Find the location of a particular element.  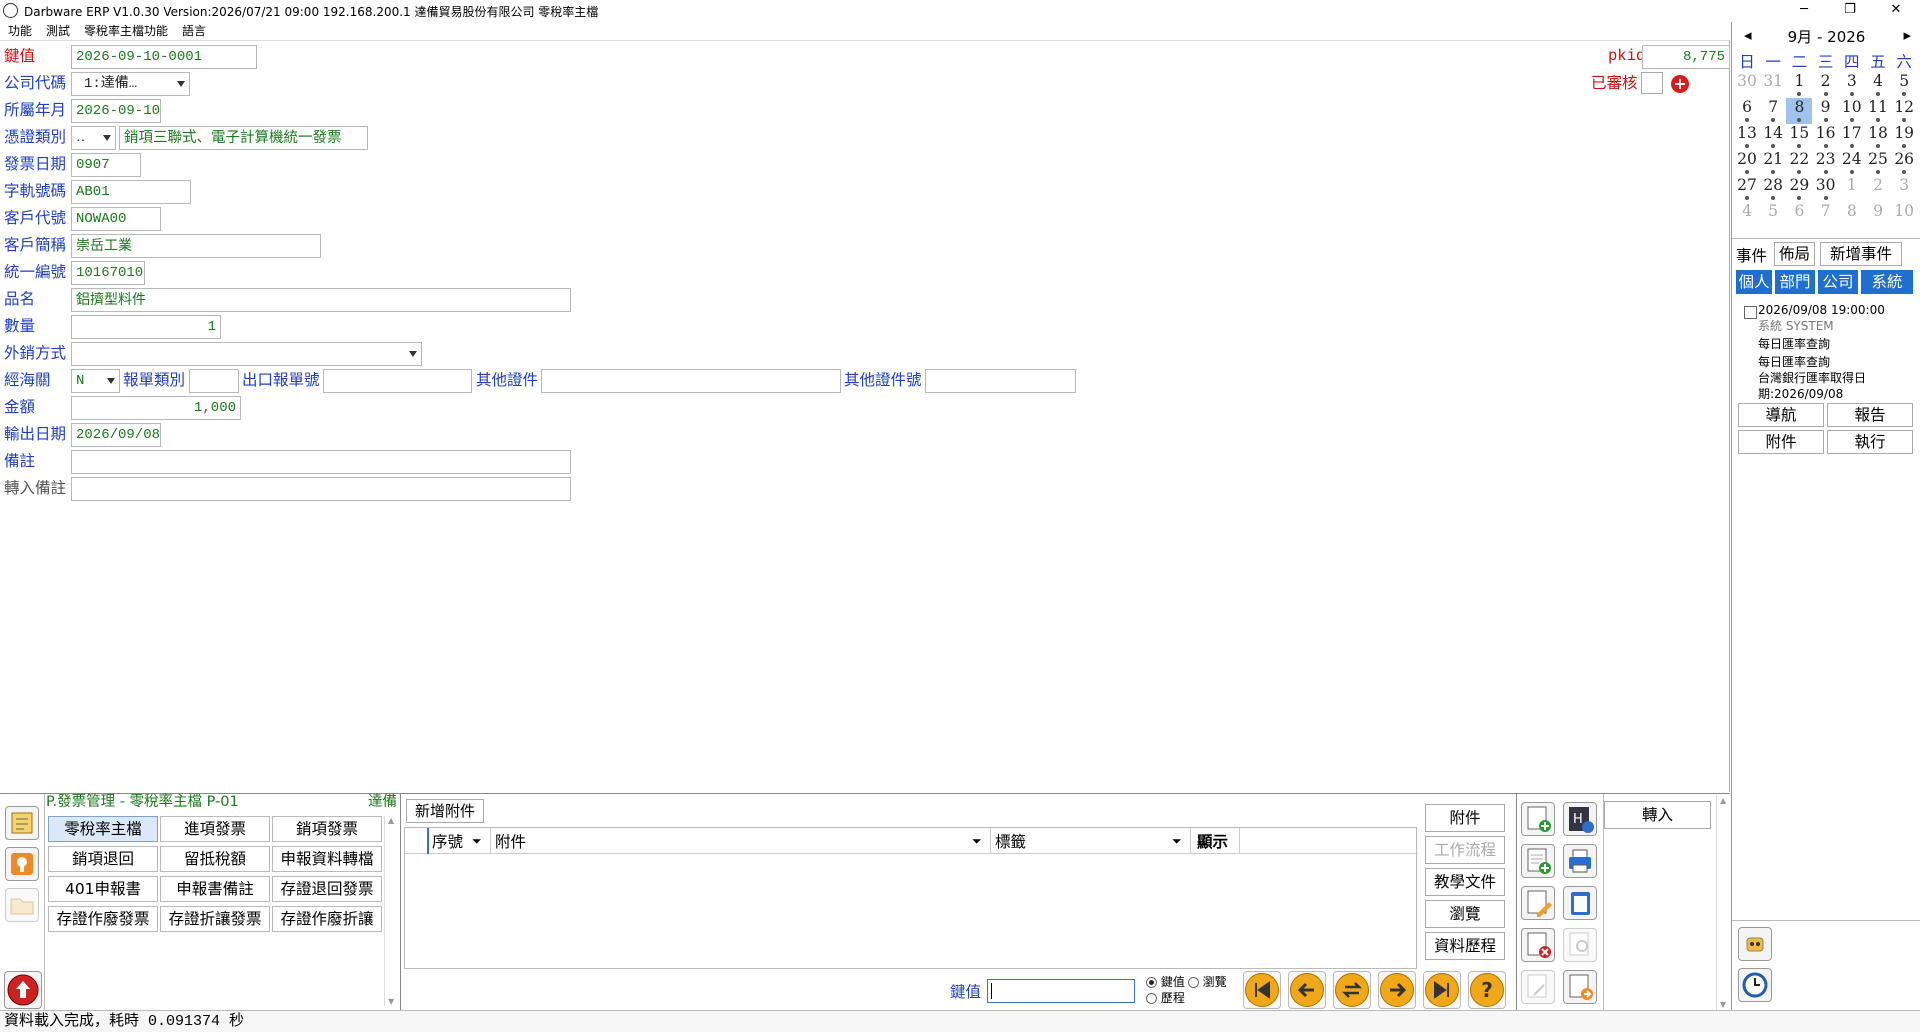

product-field: 鋁擠型料件 is located at coordinates (321, 300).